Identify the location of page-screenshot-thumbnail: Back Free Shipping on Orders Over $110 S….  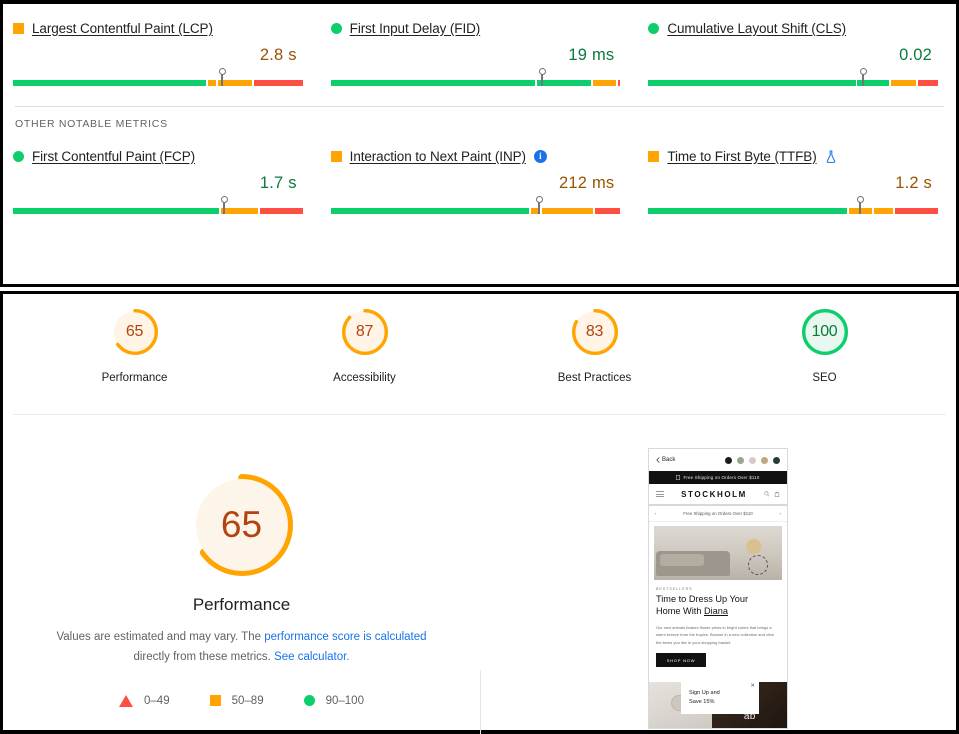
(718, 588).